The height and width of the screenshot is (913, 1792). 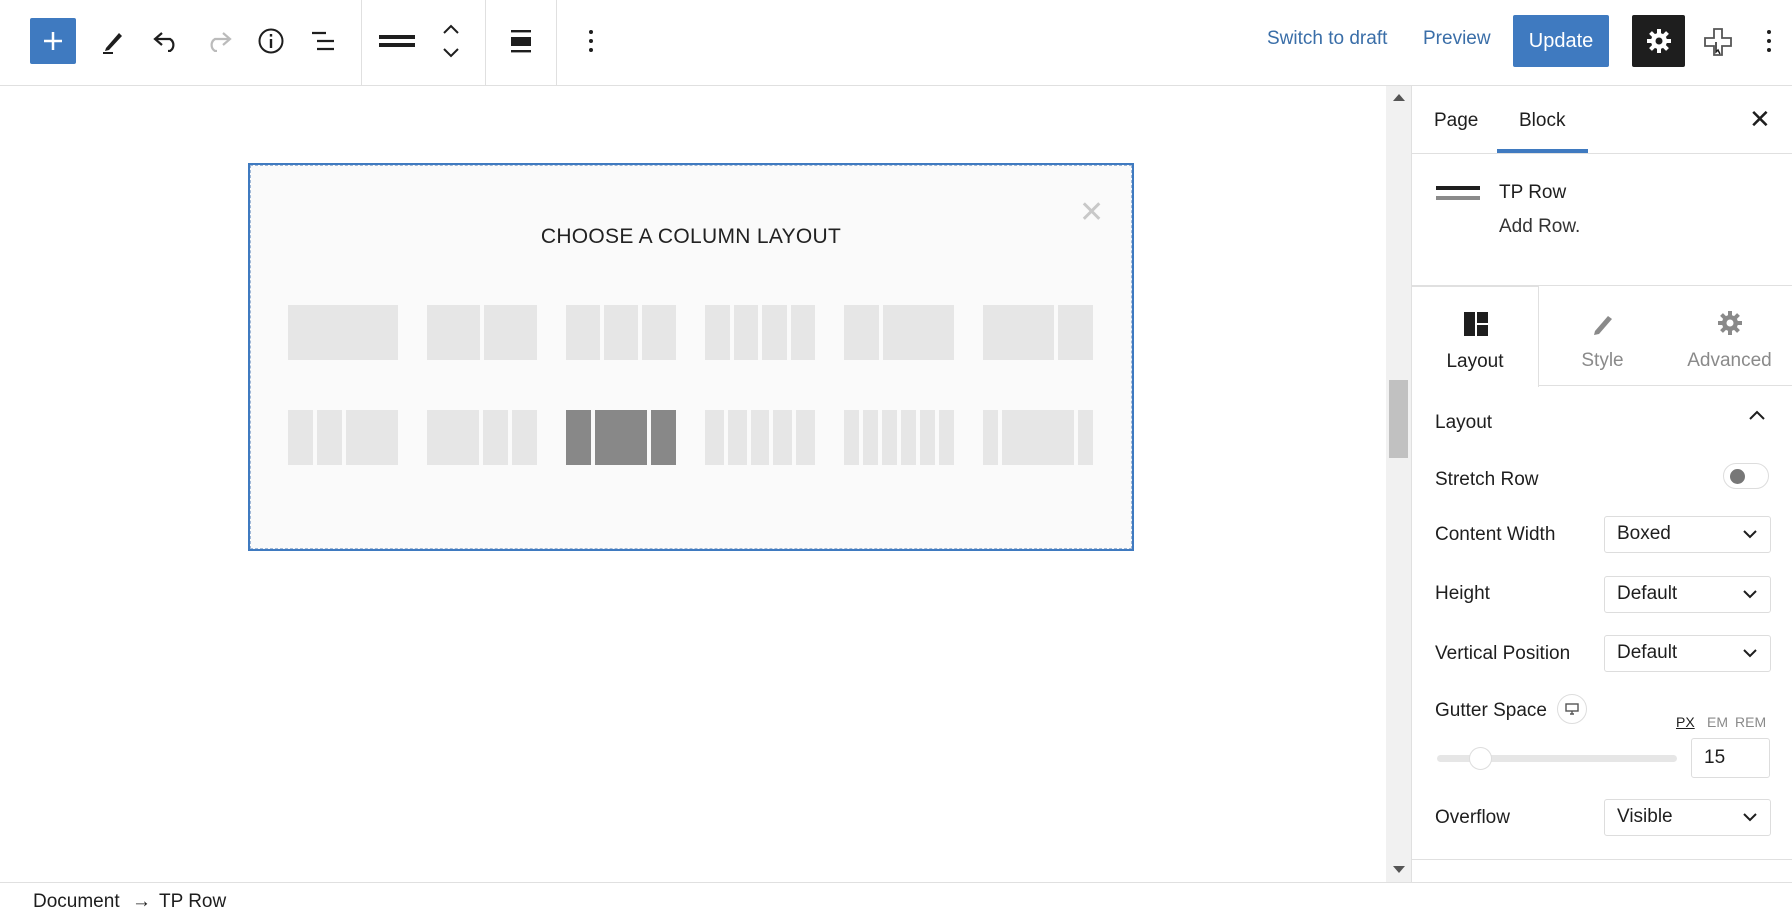 I want to click on layout-option-3-col, so click(x=621, y=332).